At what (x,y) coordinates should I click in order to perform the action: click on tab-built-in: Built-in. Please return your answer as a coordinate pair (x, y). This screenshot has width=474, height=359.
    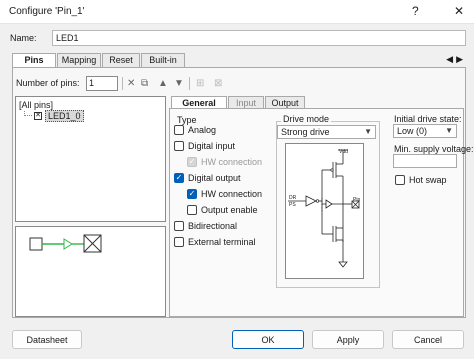
    Looking at the image, I should click on (163, 60).